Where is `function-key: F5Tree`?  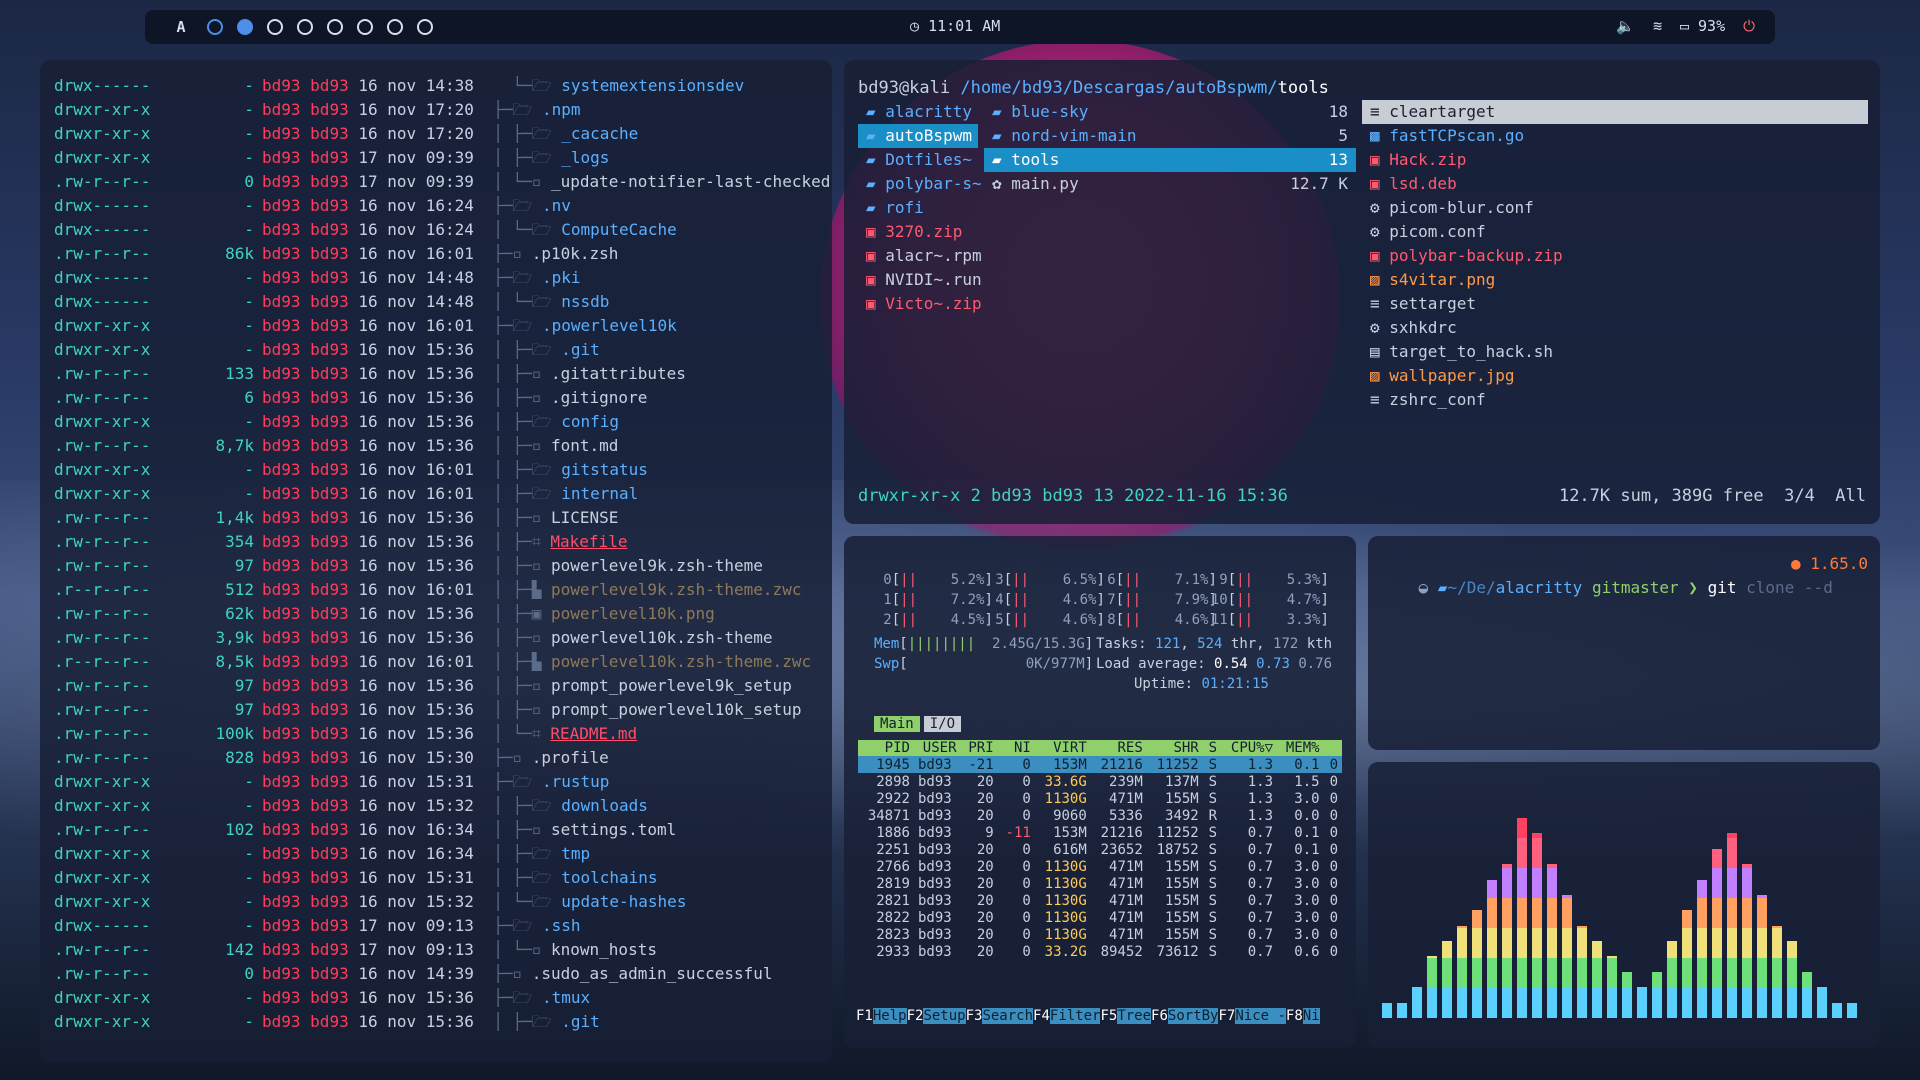 function-key: F5Tree is located at coordinates (1126, 1016).